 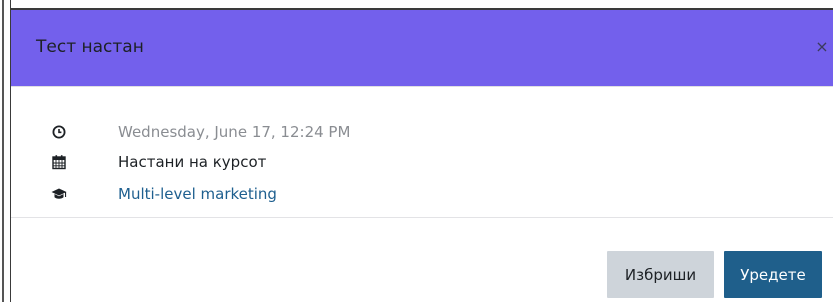 I want to click on graduation-cap-icon, so click(x=59, y=194).